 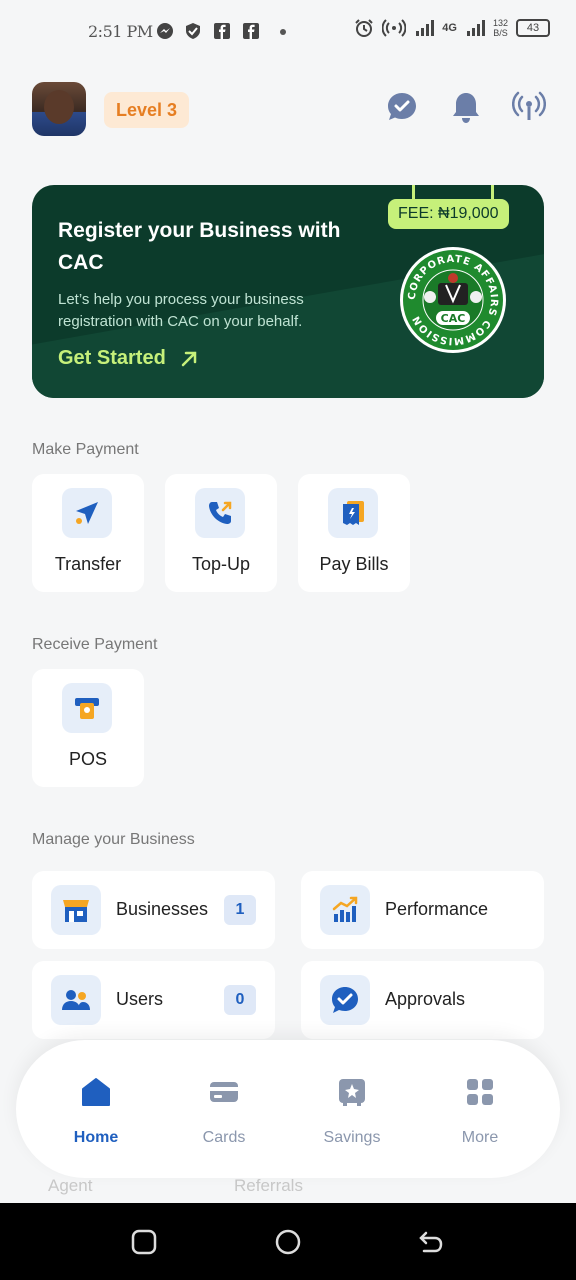 What do you see at coordinates (76, 1000) in the screenshot?
I see `users-icon` at bounding box center [76, 1000].